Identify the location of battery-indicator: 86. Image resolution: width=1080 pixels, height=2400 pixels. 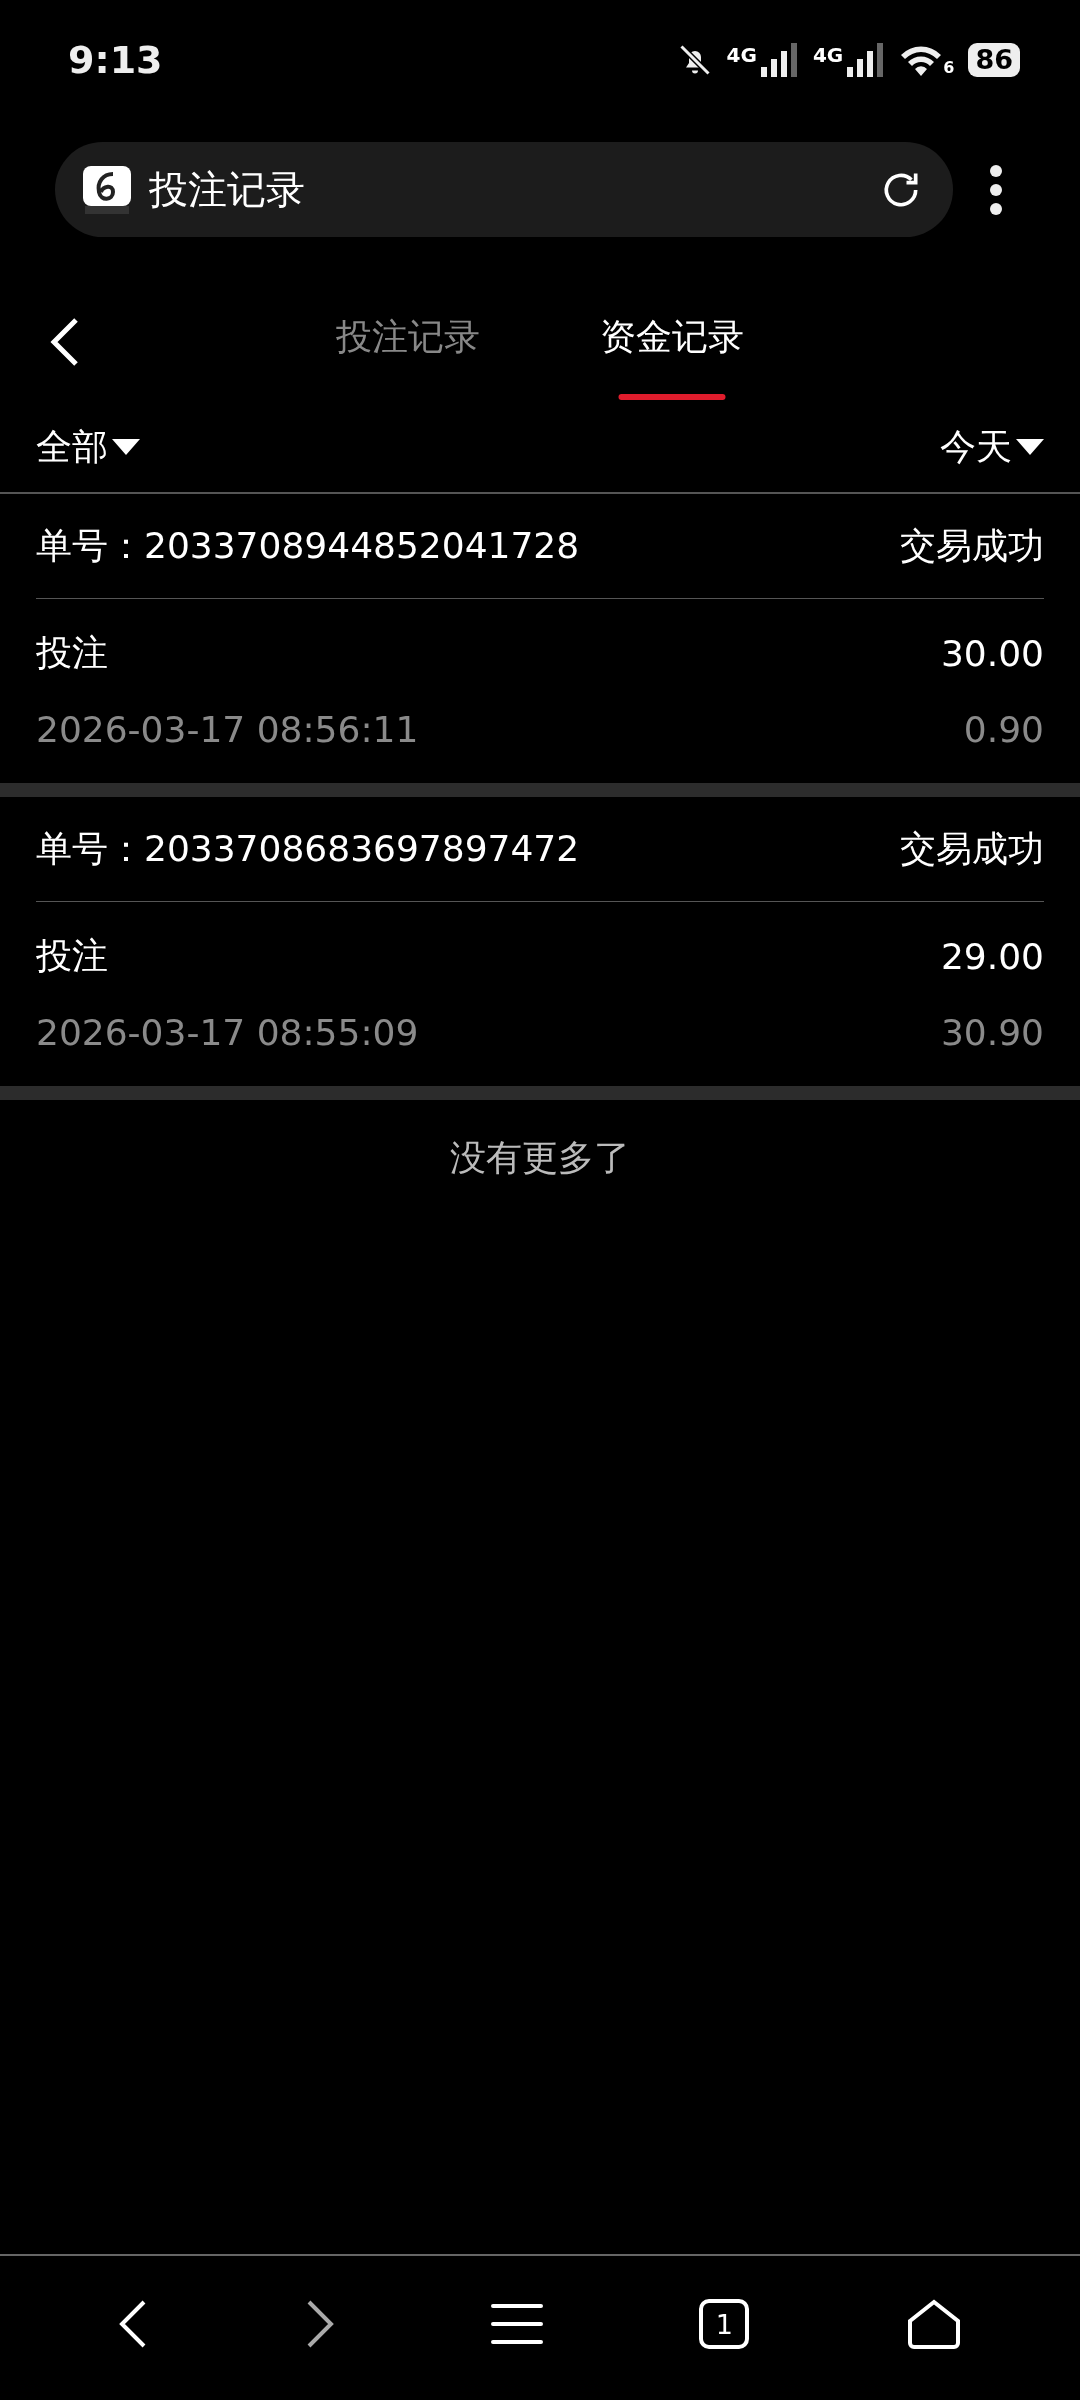
(994, 60).